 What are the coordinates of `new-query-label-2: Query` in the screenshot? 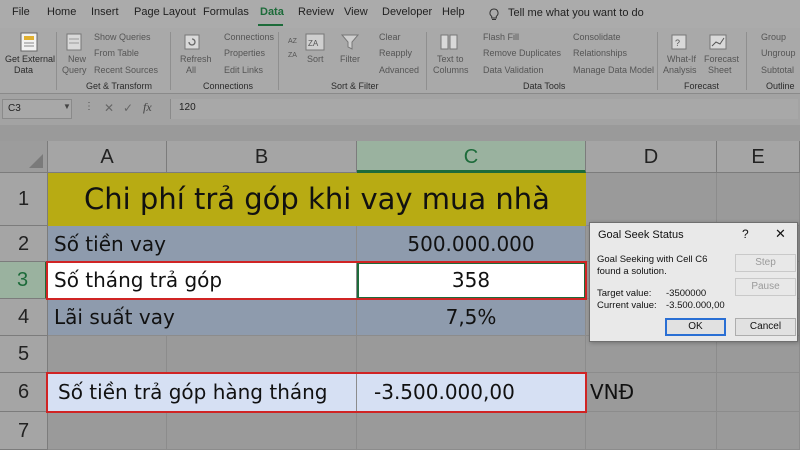 It's located at (74, 70).